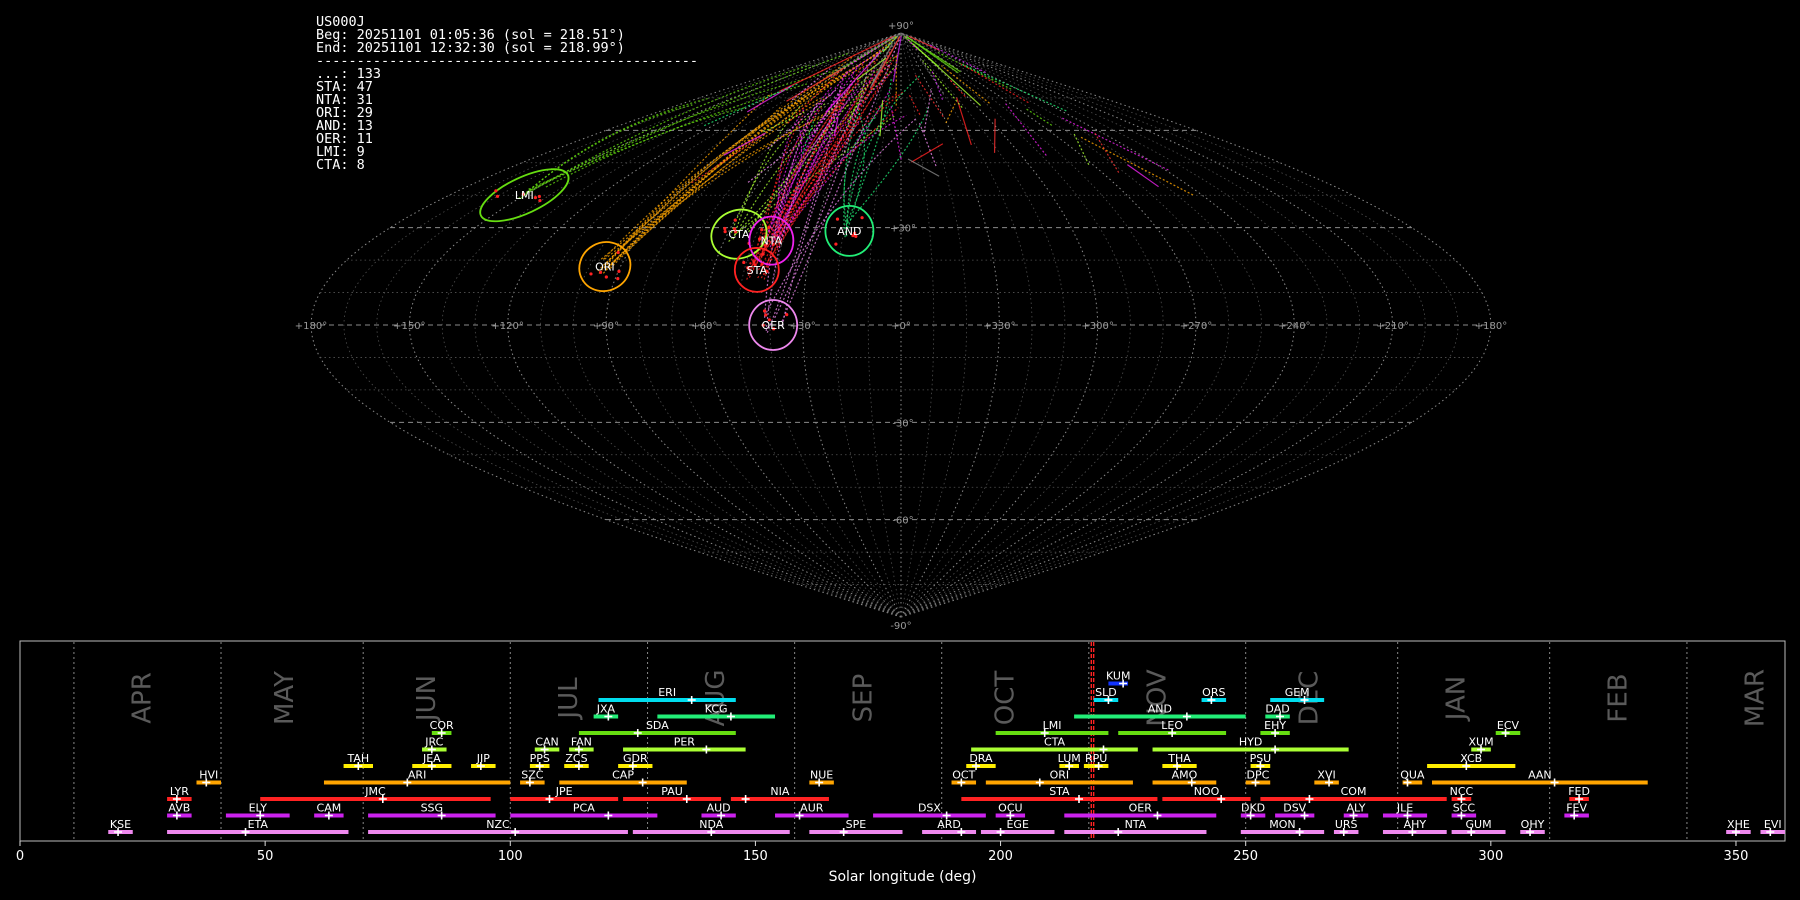 The image size is (1800, 900). Describe the element at coordinates (524, 195) in the screenshot. I see `radiant-label: LMI` at that location.